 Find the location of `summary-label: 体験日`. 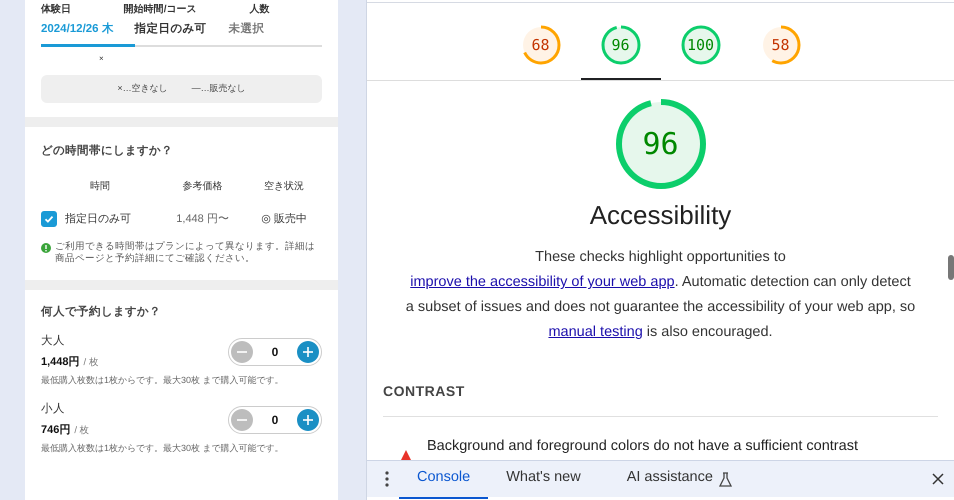

summary-label: 体験日 is located at coordinates (56, 9).